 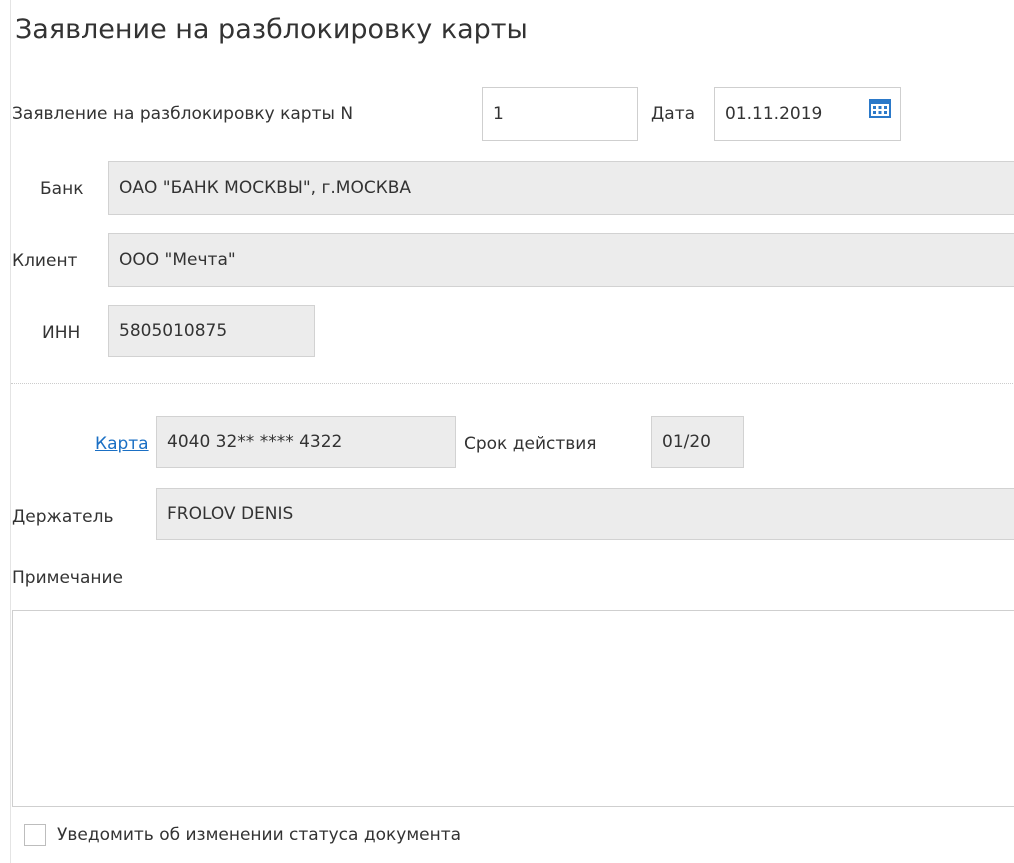 What do you see at coordinates (177, 260) in the screenshot?
I see `client-value: ООО "Мечта"` at bounding box center [177, 260].